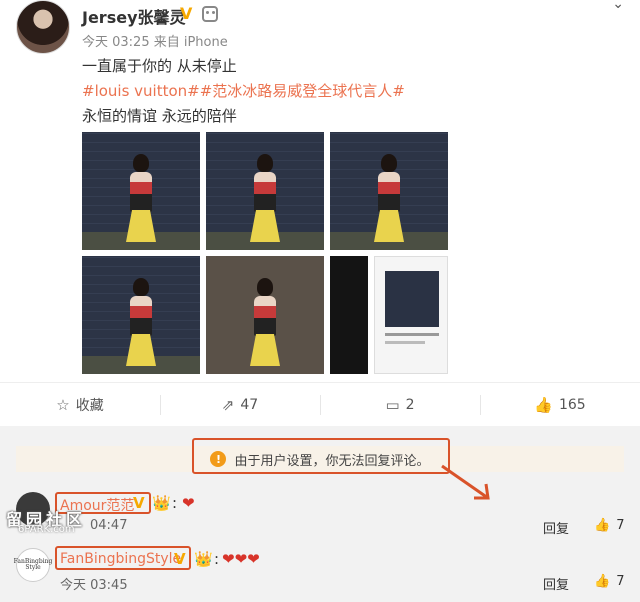  I want to click on post-text-line: 一直属于你的 从未停止, so click(159, 66).